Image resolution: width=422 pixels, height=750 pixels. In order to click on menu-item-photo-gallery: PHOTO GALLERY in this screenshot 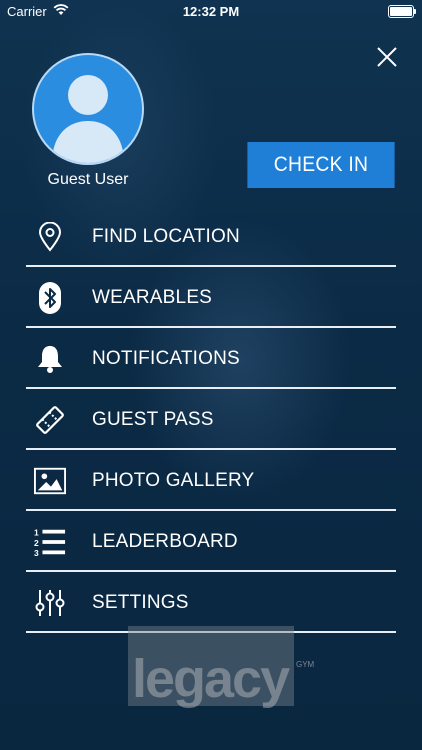, I will do `click(211, 480)`.